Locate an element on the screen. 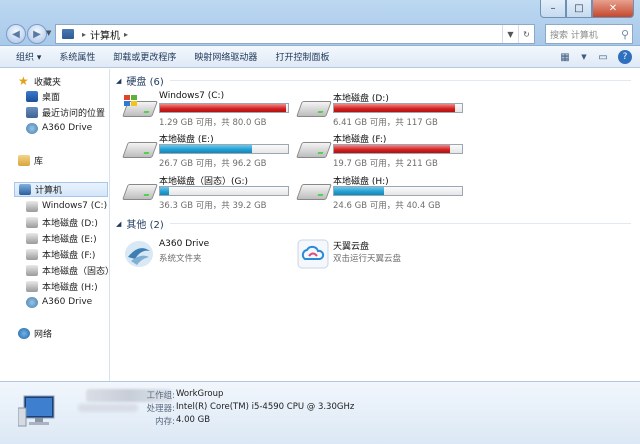 The width and height of the screenshot is (640, 444). address-bar: ▸ 计算机 ▸ ▼ ↻ is located at coordinates (295, 34).